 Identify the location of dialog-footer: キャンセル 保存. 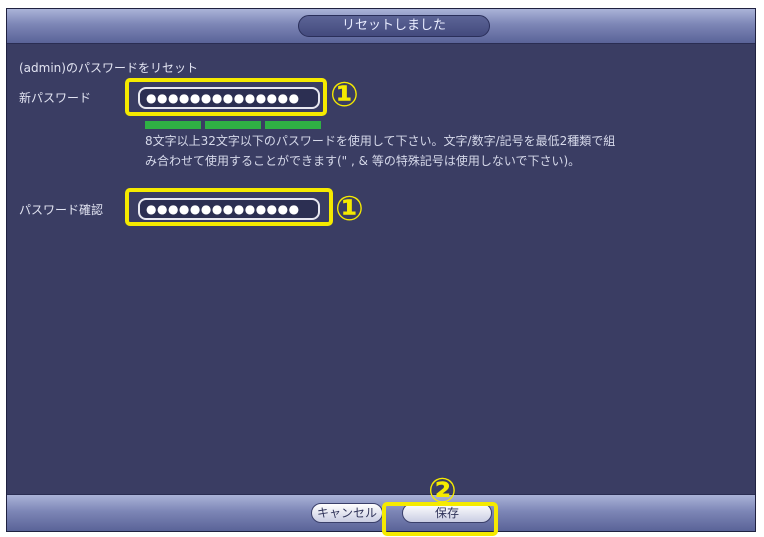
(381, 512).